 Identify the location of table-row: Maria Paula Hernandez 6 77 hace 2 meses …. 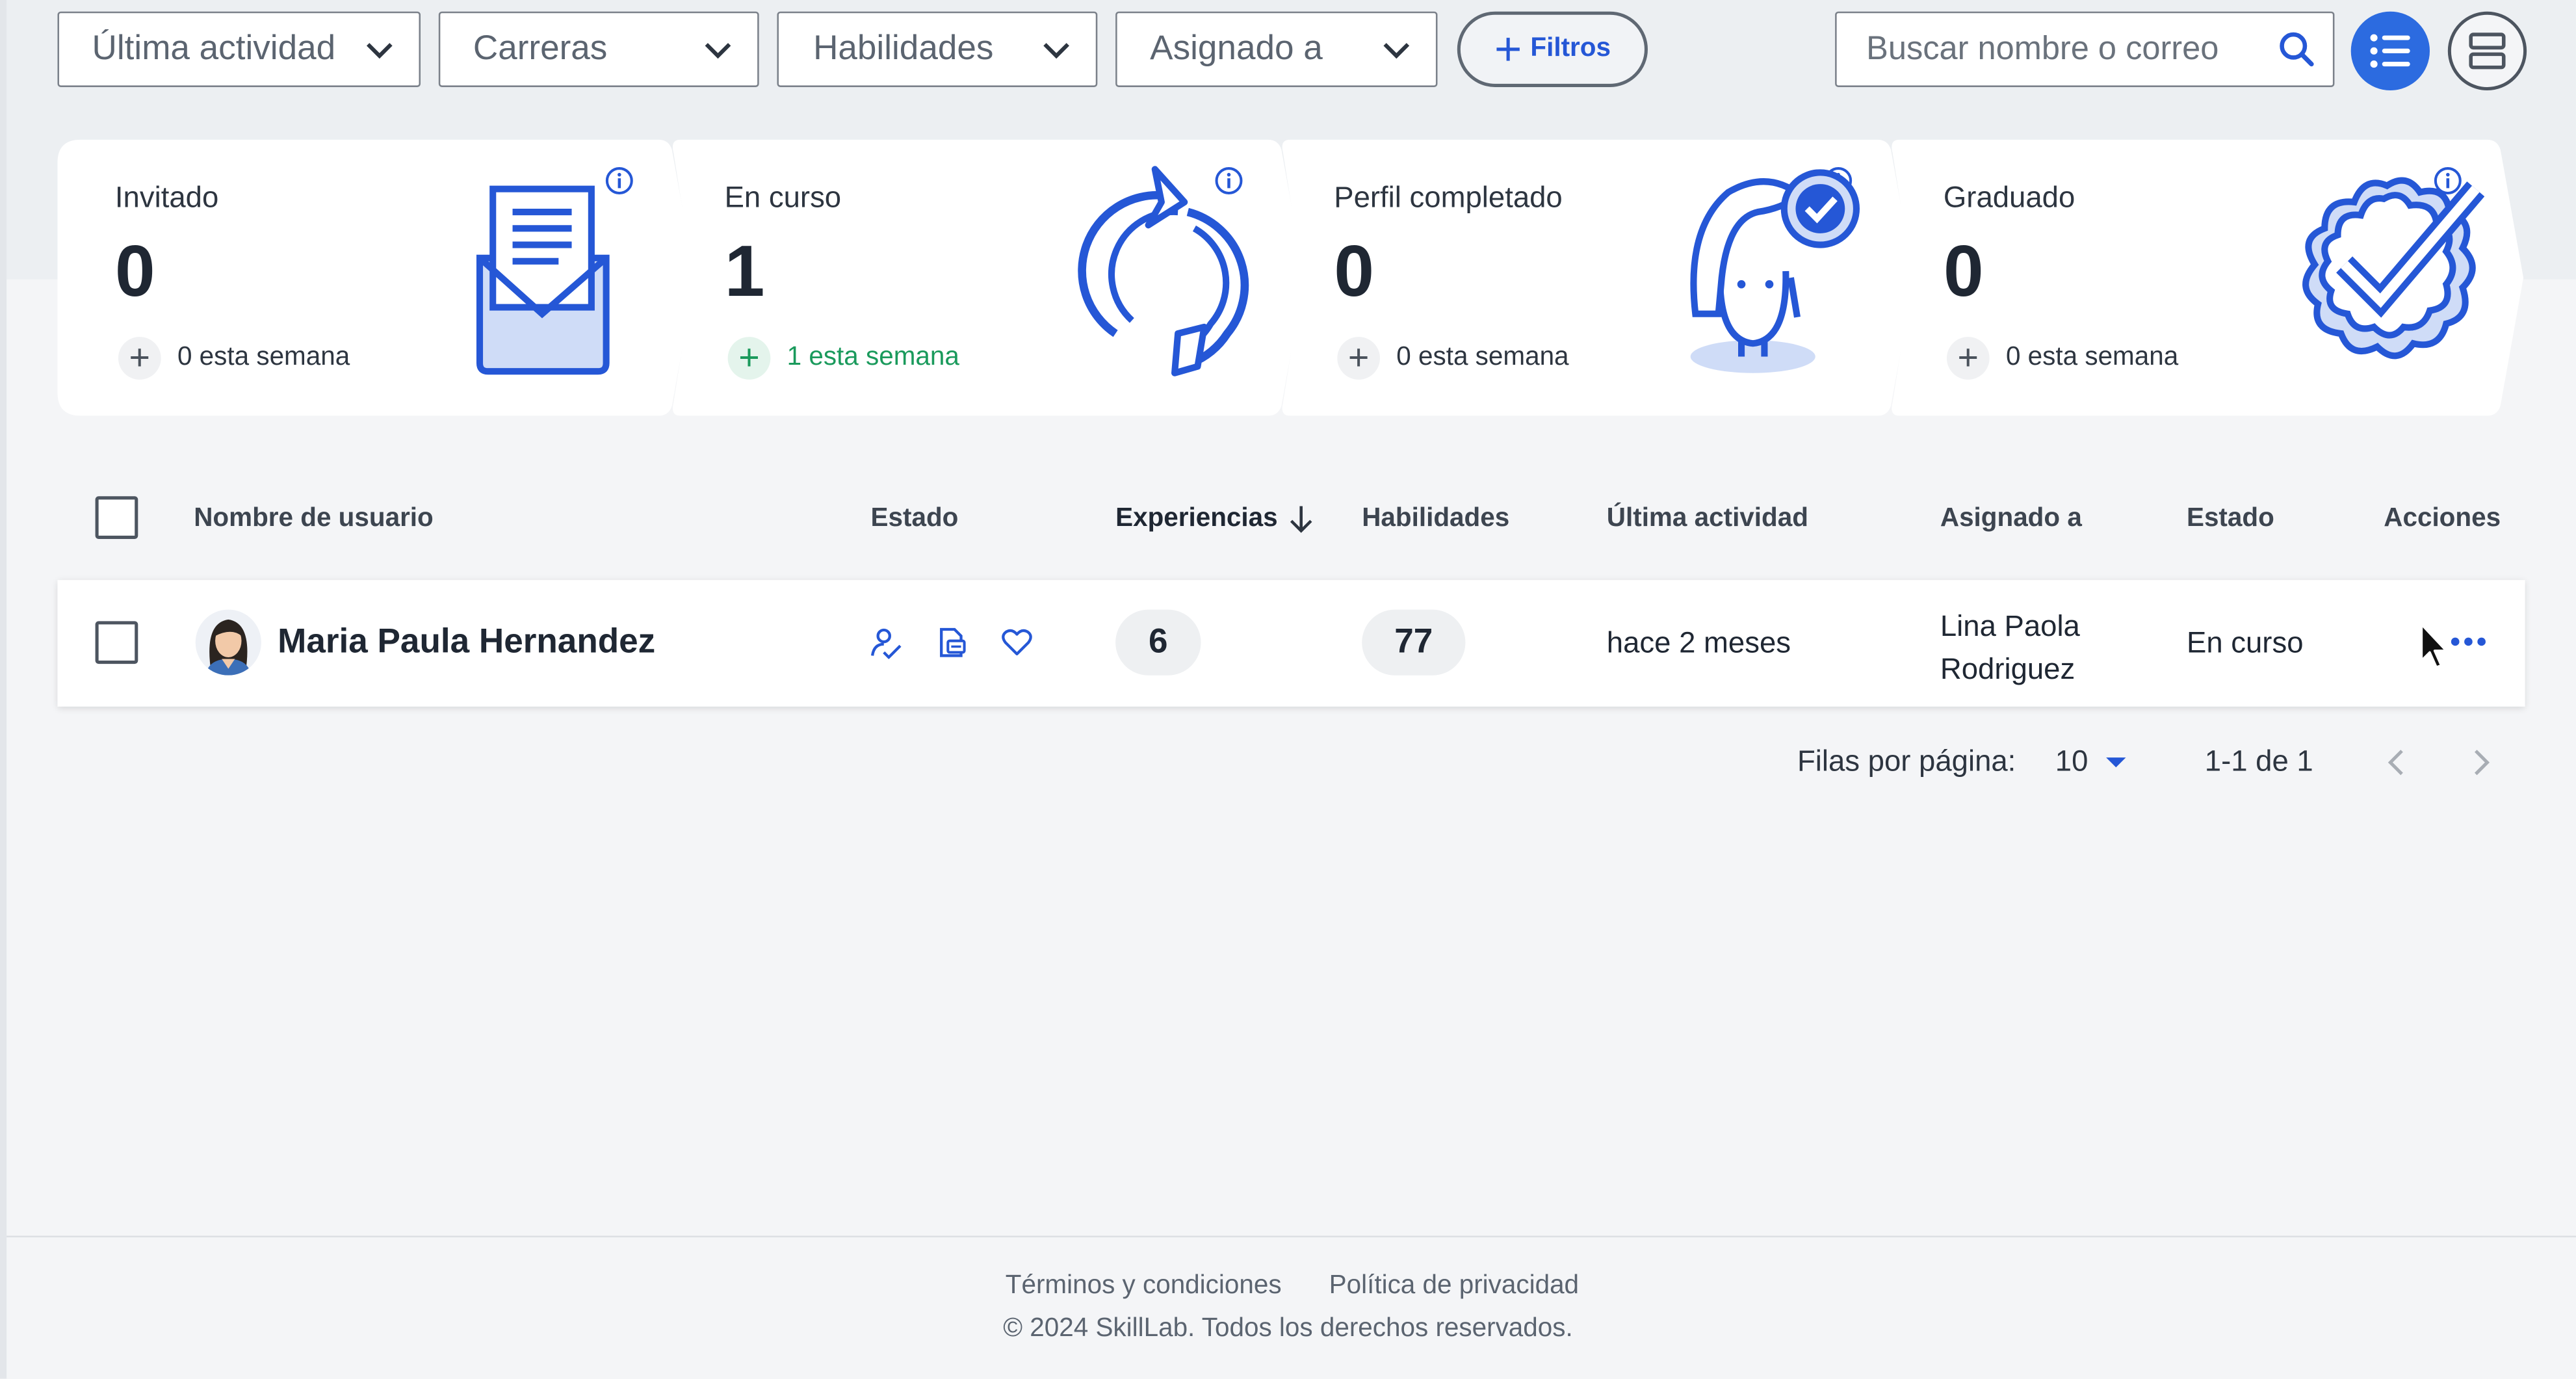
(1291, 643).